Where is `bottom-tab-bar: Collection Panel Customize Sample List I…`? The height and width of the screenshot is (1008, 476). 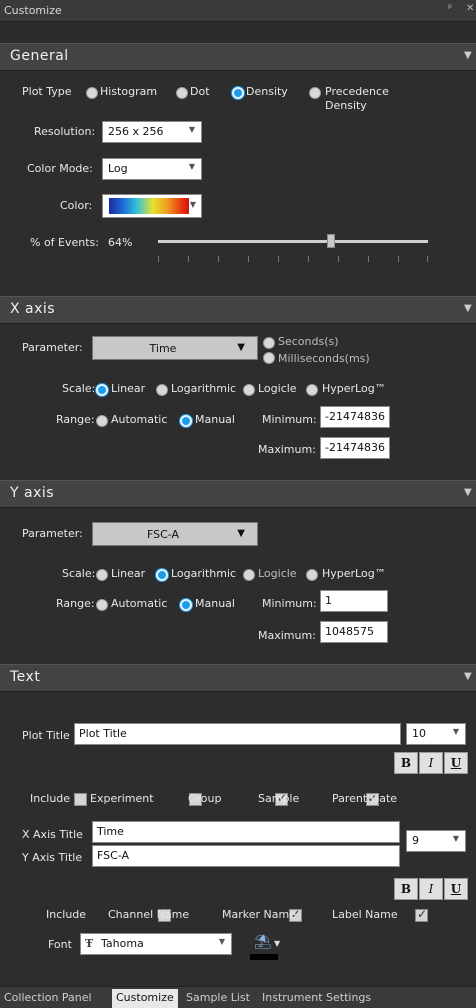 bottom-tab-bar: Collection Panel Customize Sample List I… is located at coordinates (238, 997).